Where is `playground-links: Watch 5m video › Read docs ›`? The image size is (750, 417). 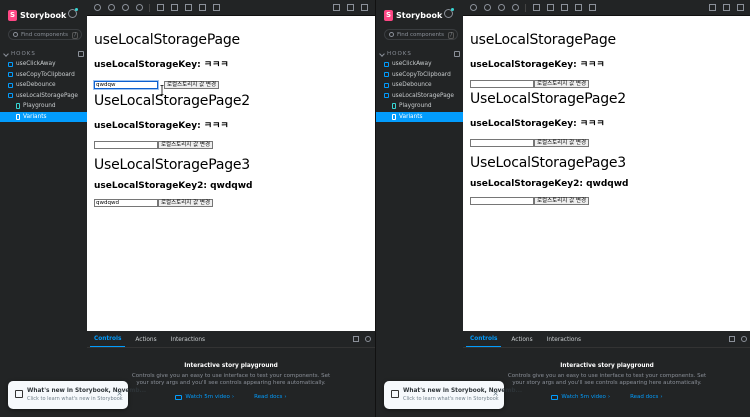 playground-links: Watch 5m video › Read docs › is located at coordinates (231, 397).